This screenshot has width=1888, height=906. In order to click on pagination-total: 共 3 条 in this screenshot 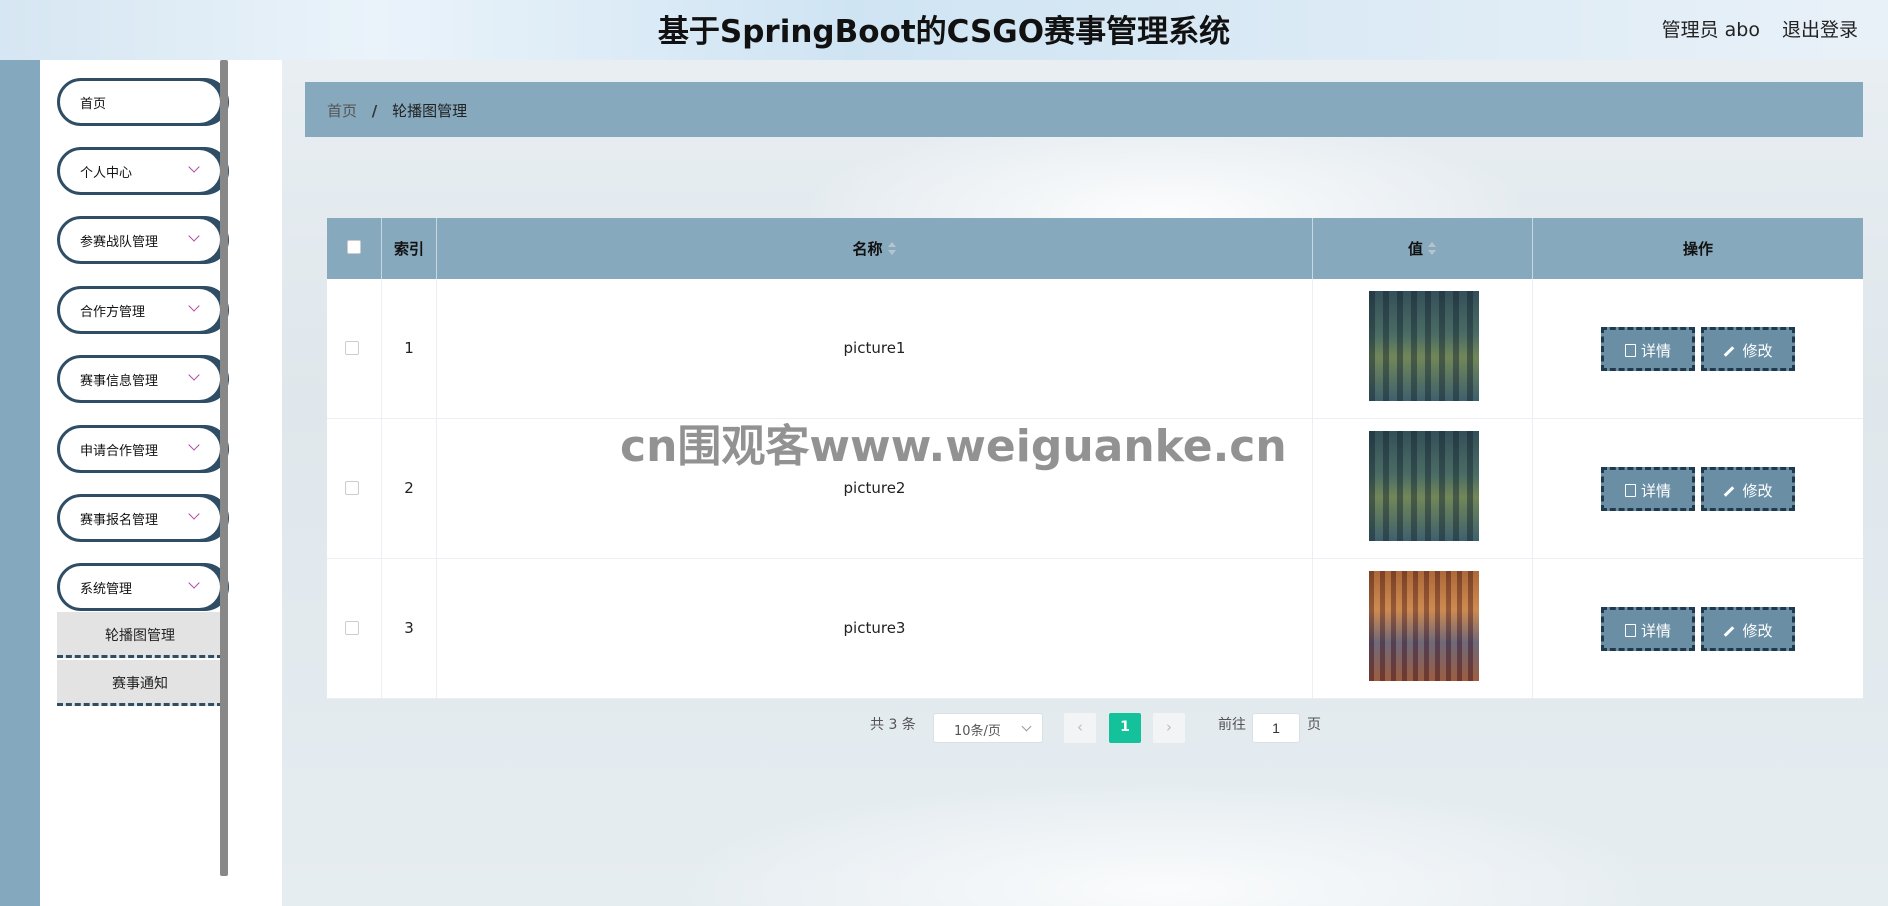, I will do `click(893, 725)`.